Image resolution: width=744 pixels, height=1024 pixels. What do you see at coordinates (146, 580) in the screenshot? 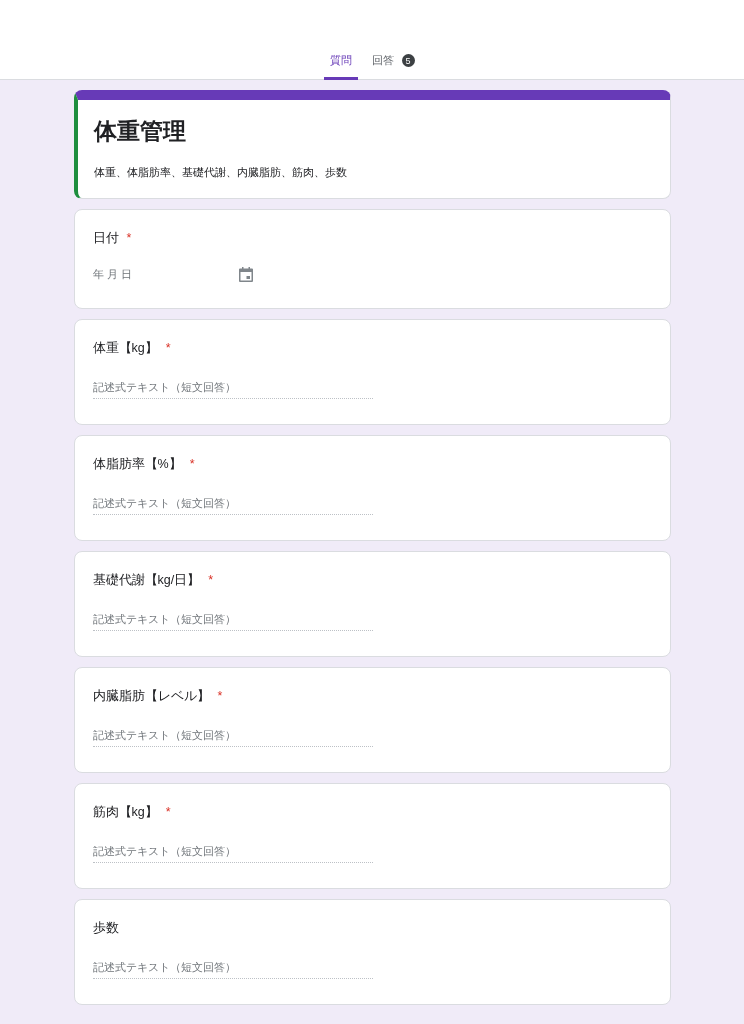
I see `question-label: 基礎代謝【kg/日】` at bounding box center [146, 580].